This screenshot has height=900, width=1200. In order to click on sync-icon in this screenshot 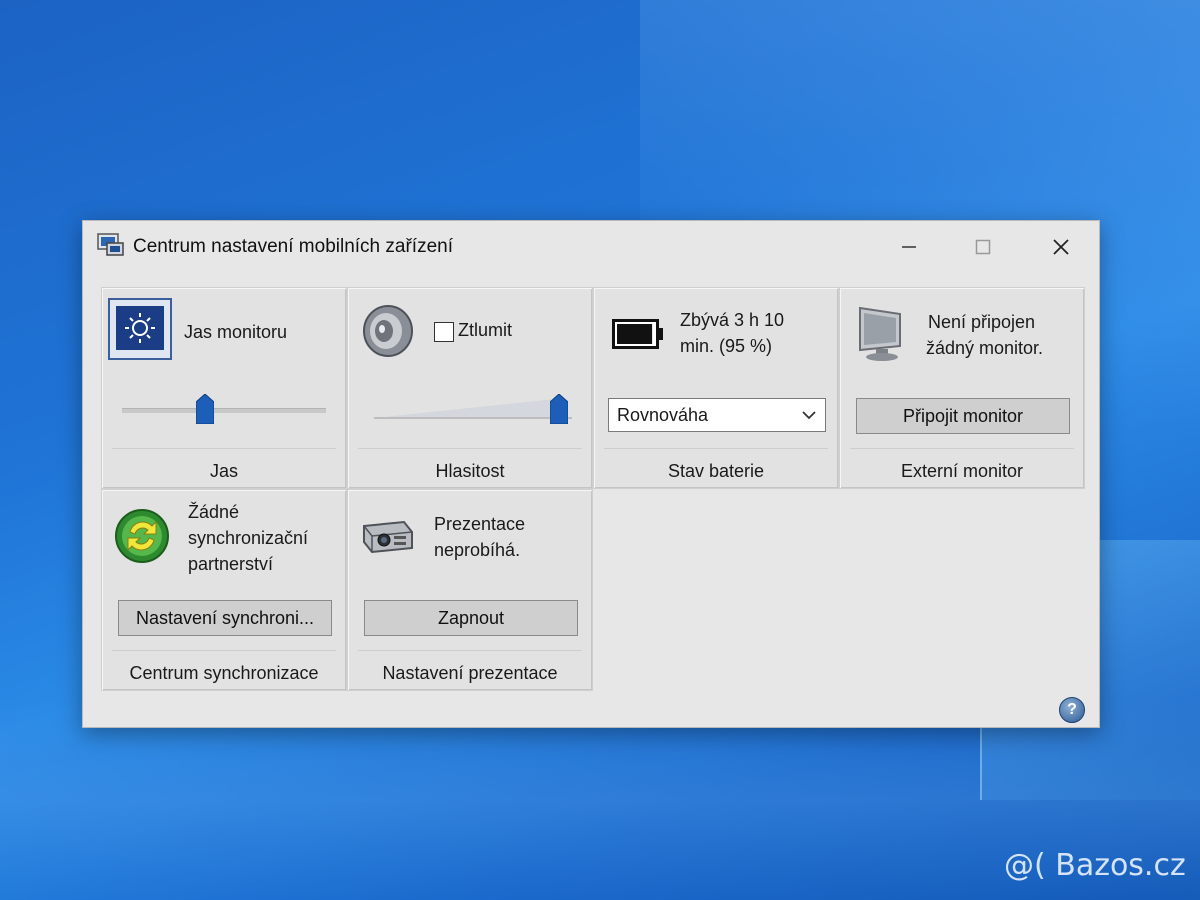, I will do `click(142, 536)`.